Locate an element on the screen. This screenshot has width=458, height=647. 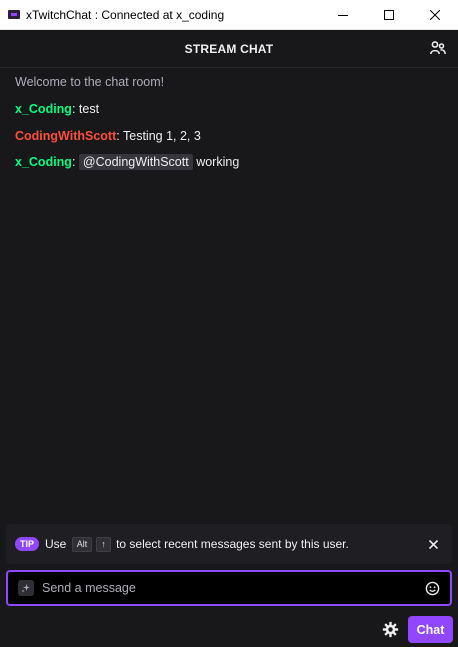
mention: @CodingWithScott is located at coordinates (135, 162).